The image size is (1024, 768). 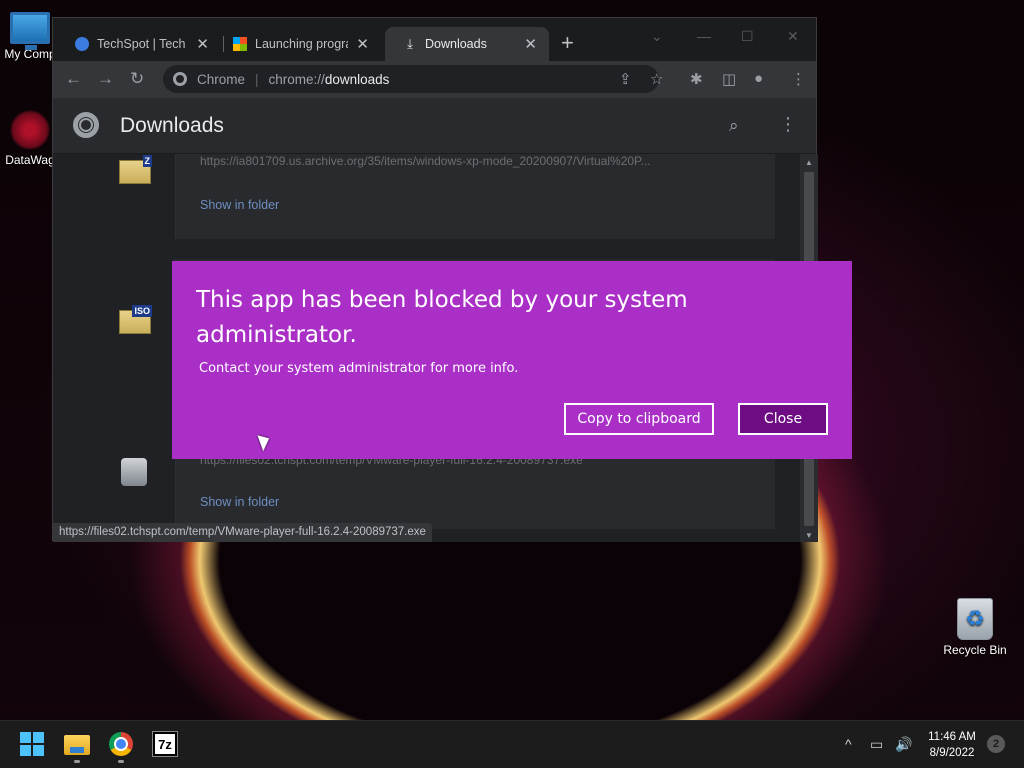 What do you see at coordinates (73, 79) in the screenshot?
I see `back-button: ←` at bounding box center [73, 79].